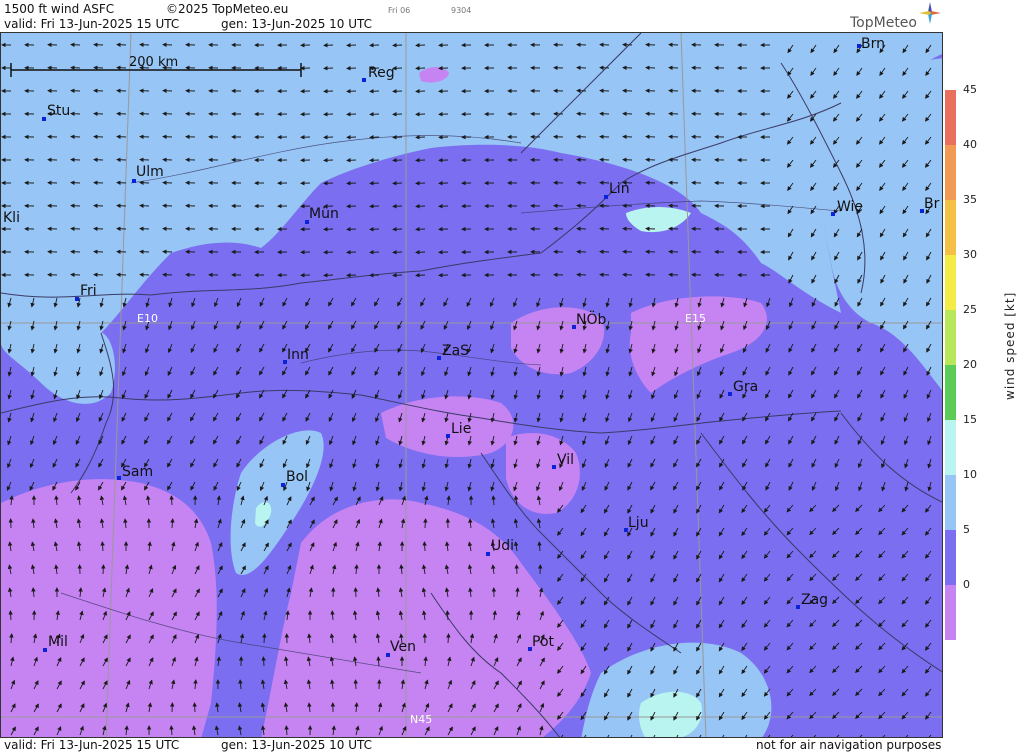  I want to click on city-label-udi: Udi, so click(502, 546).